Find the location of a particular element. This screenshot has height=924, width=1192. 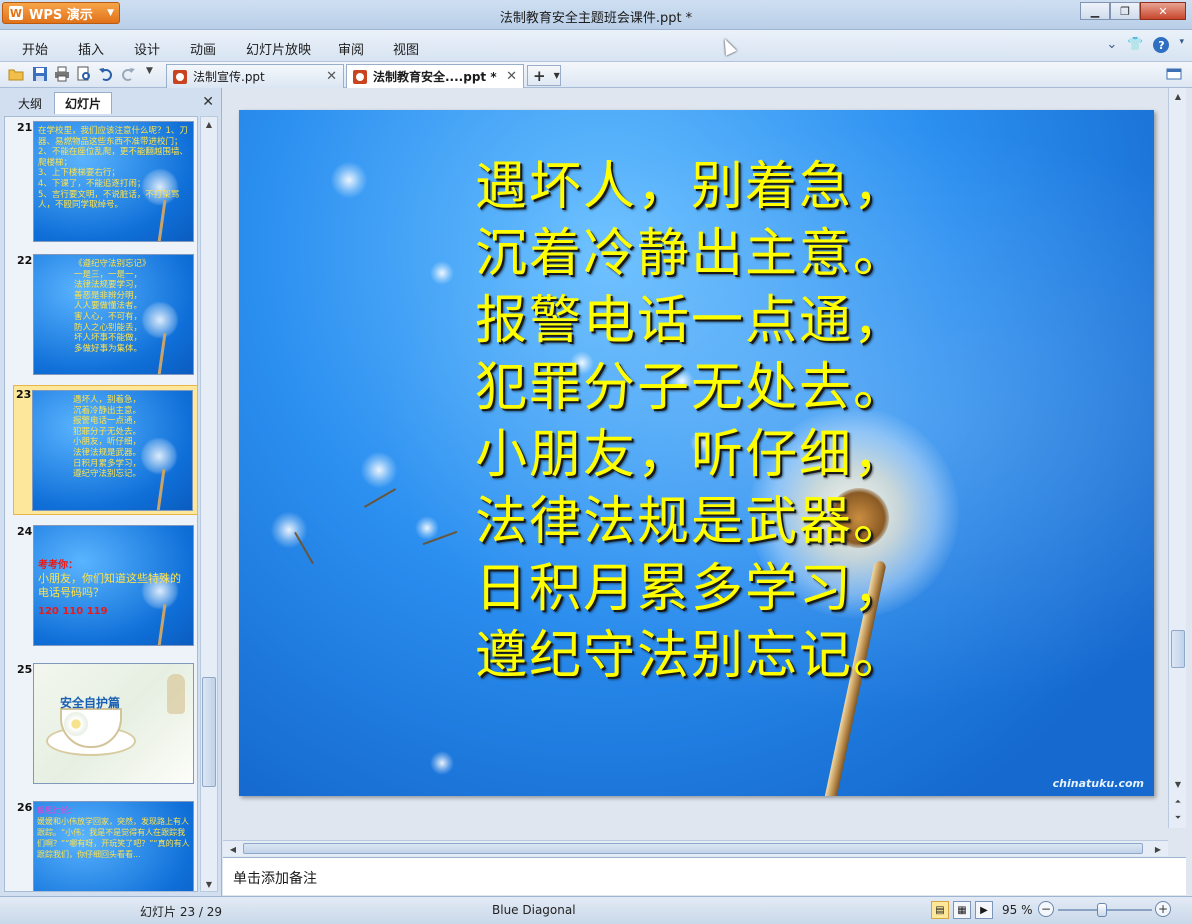

zoom-slider-handle is located at coordinates (1102, 910).